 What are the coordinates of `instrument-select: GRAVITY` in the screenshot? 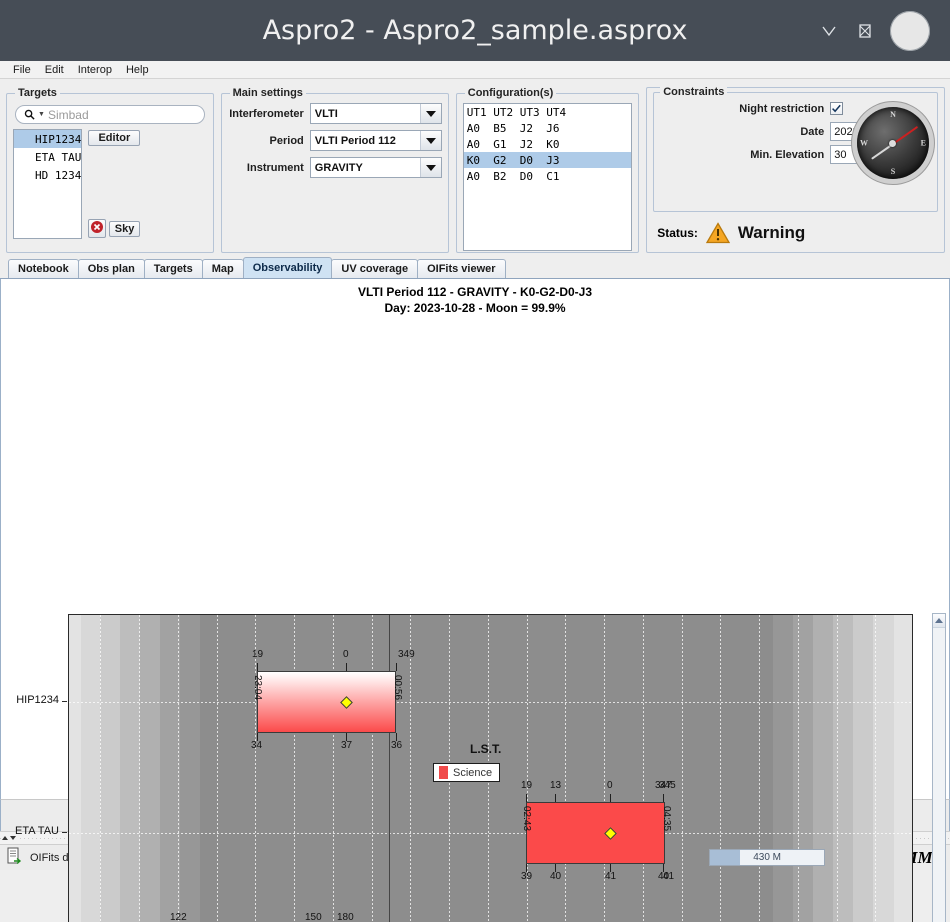 It's located at (375, 167).